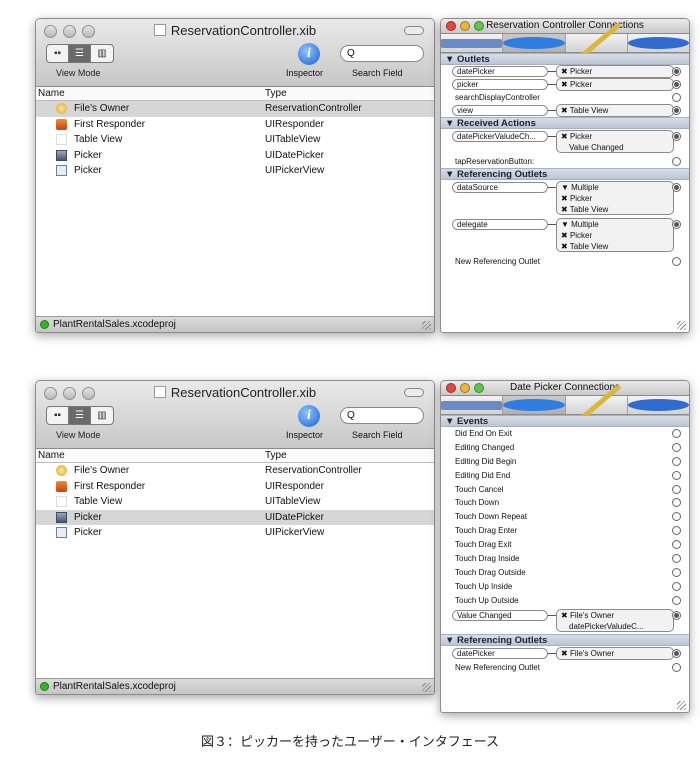 The height and width of the screenshot is (759, 700). What do you see at coordinates (565, 462) in the screenshot?
I see `event-row: Editing Did Begin` at bounding box center [565, 462].